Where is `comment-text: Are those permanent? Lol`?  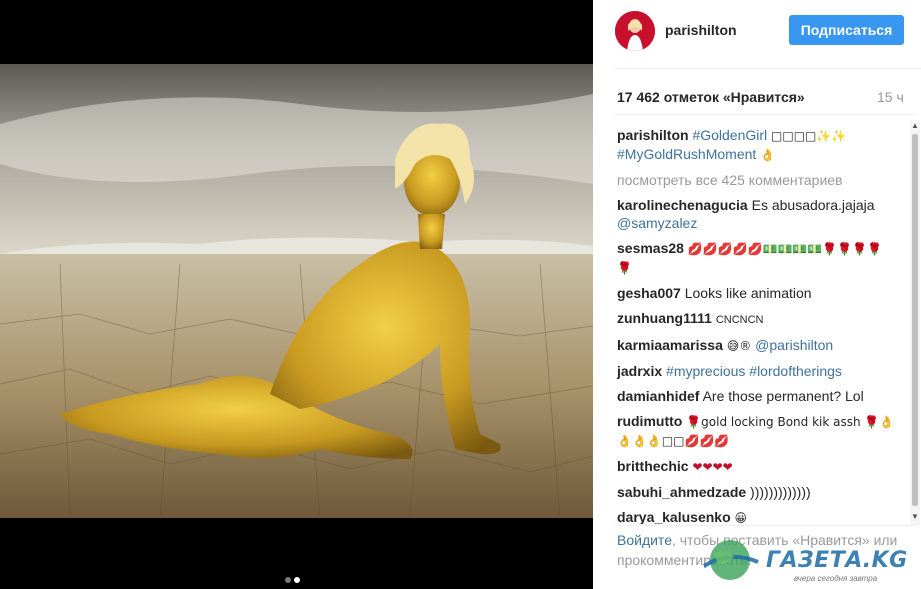 comment-text: Are those permanent? Lol is located at coordinates (783, 396).